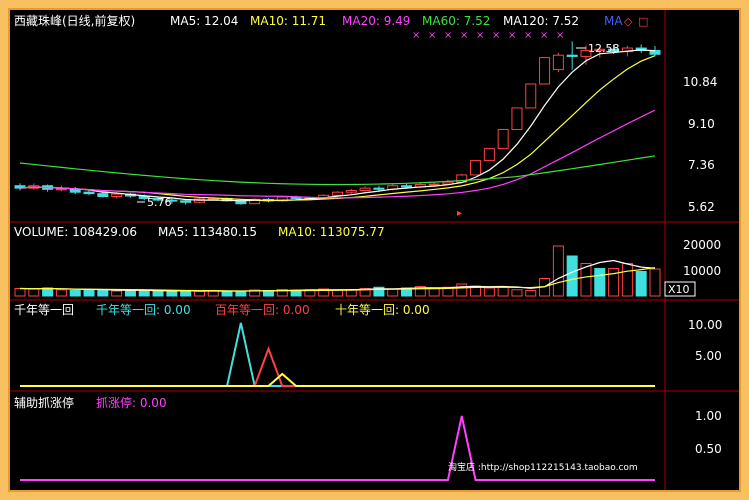 The width and height of the screenshot is (749, 500). I want to click on volume-unit-label: X10, so click(679, 289).